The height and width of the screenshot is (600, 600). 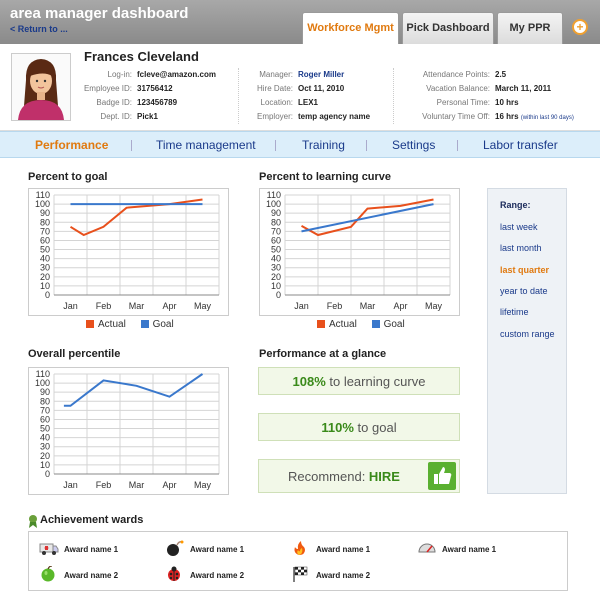 What do you see at coordinates (448, 28) in the screenshot?
I see `tab-pick-dashboard: Pick Dashboard` at bounding box center [448, 28].